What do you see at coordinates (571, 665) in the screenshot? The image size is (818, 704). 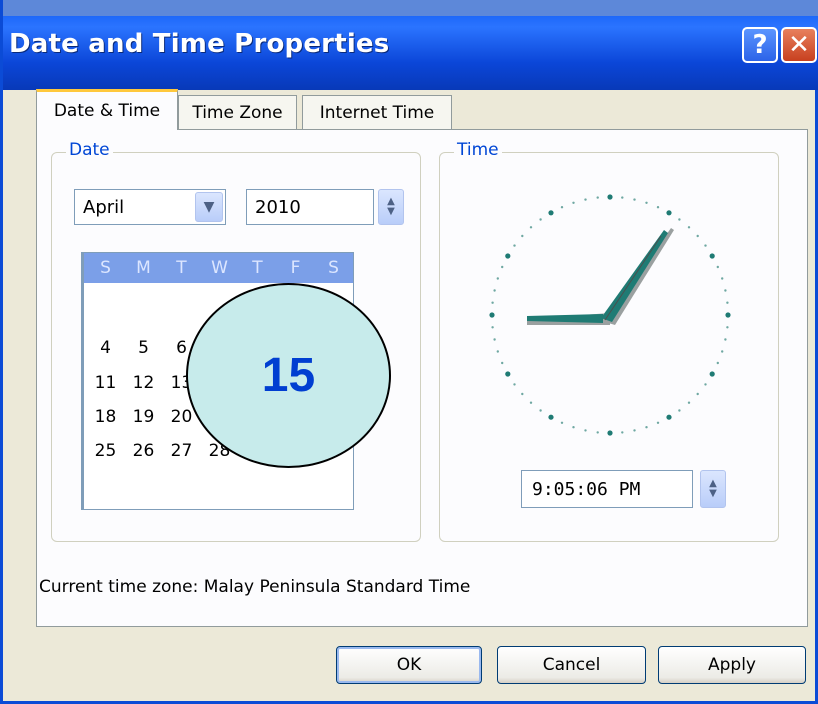 I see `cancel-button: Cancel` at bounding box center [571, 665].